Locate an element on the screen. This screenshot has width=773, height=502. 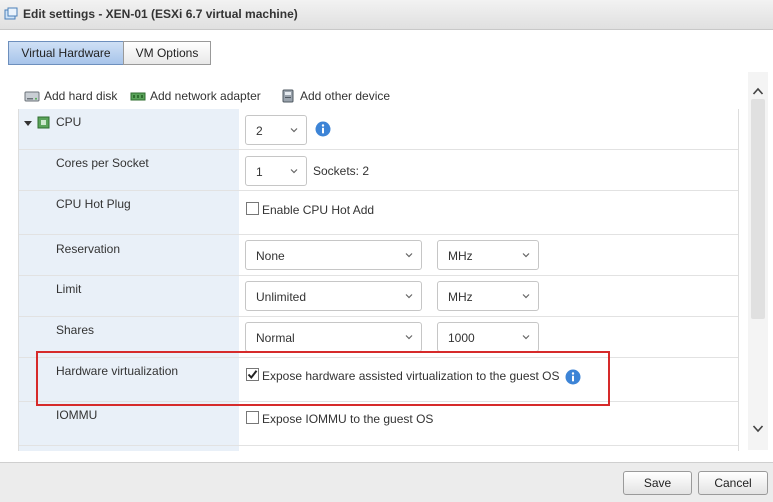
cpu-count-select: 2 is located at coordinates (276, 130).